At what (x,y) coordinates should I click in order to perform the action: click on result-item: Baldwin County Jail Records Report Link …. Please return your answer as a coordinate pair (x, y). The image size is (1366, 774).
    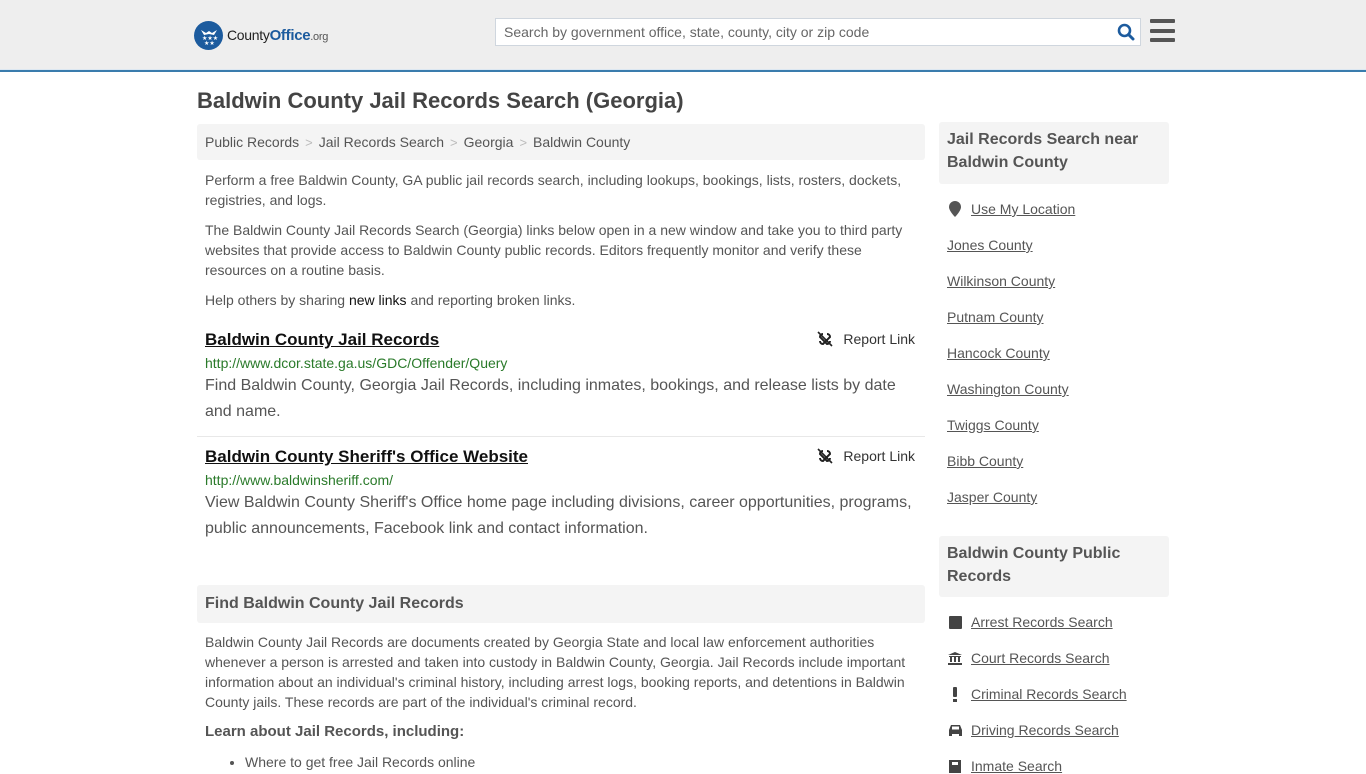
    Looking at the image, I should click on (561, 383).